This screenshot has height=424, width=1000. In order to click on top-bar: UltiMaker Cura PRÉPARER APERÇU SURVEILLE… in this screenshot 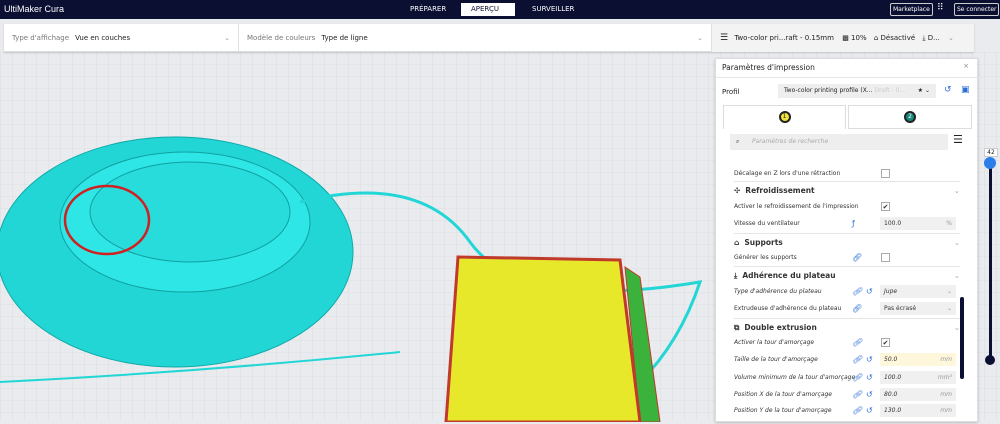, I will do `click(500, 9)`.